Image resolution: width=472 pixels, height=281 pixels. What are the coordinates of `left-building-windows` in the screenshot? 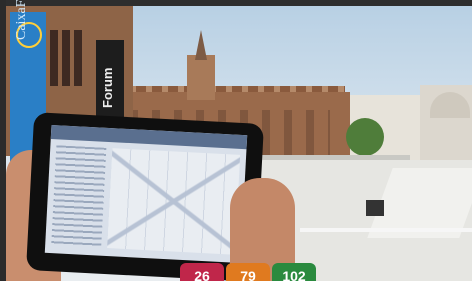 It's located at (68, 58).